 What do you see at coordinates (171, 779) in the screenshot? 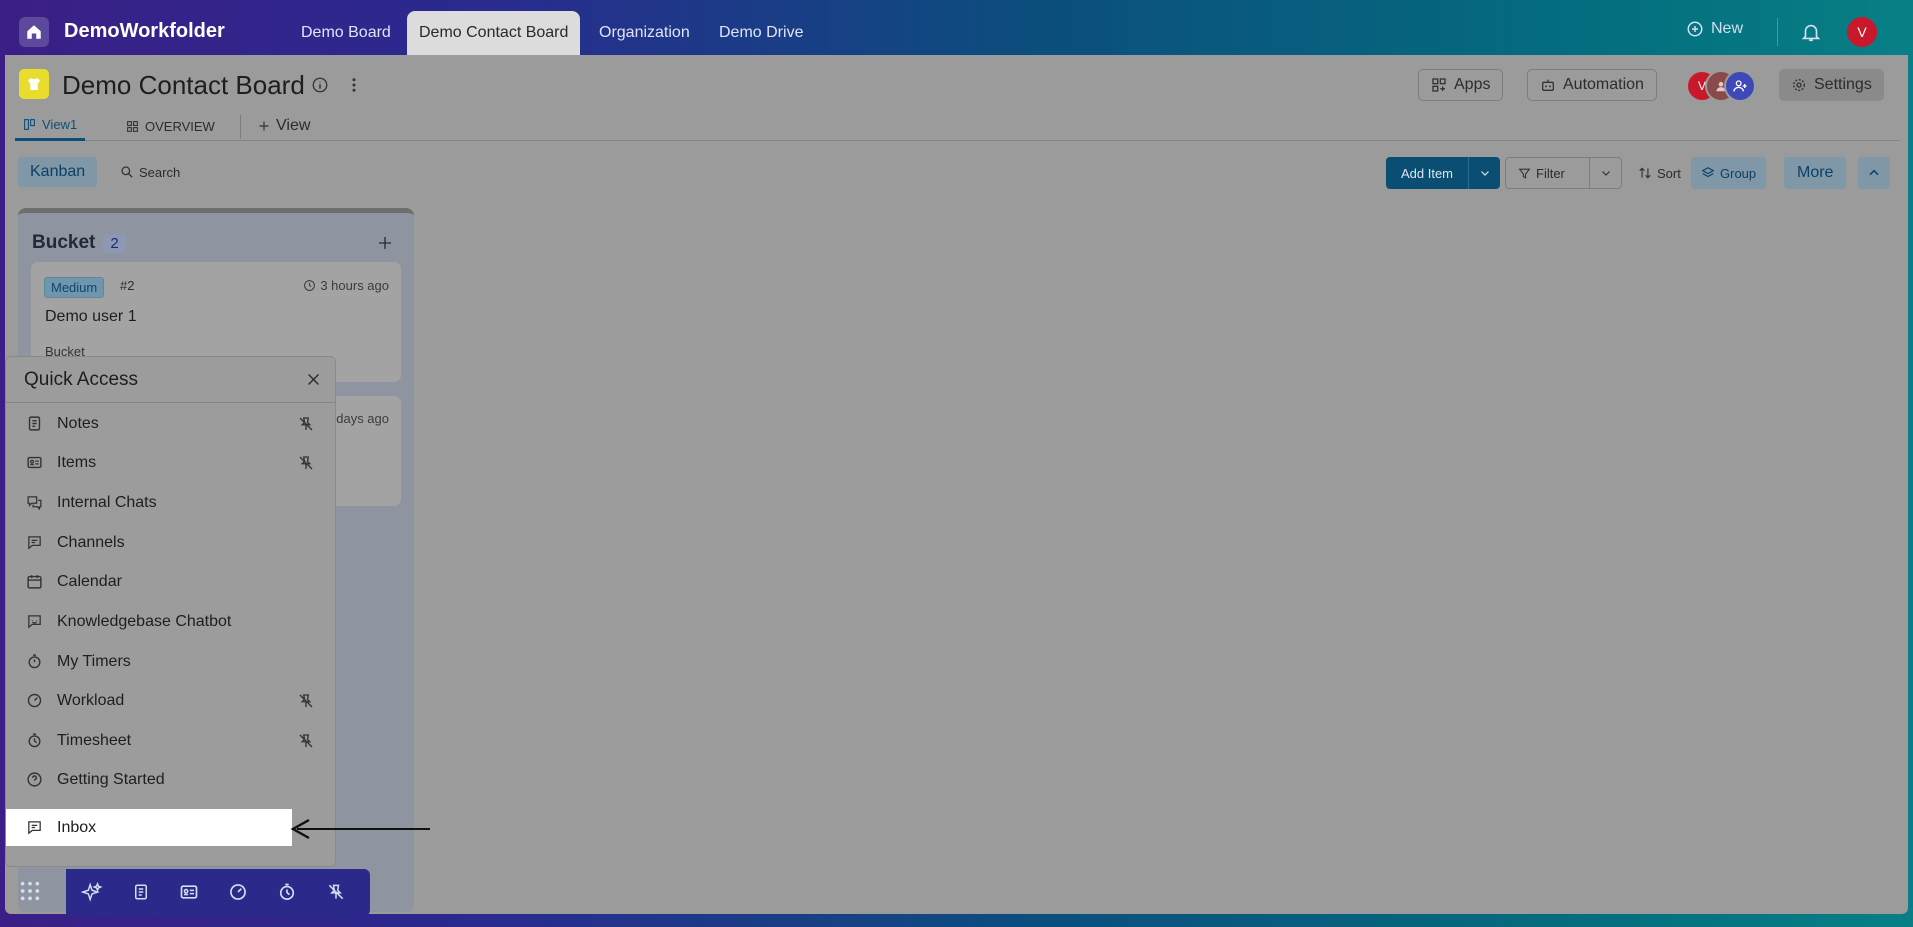
I see `quick-access-item-getting-started: Getting Started` at bounding box center [171, 779].